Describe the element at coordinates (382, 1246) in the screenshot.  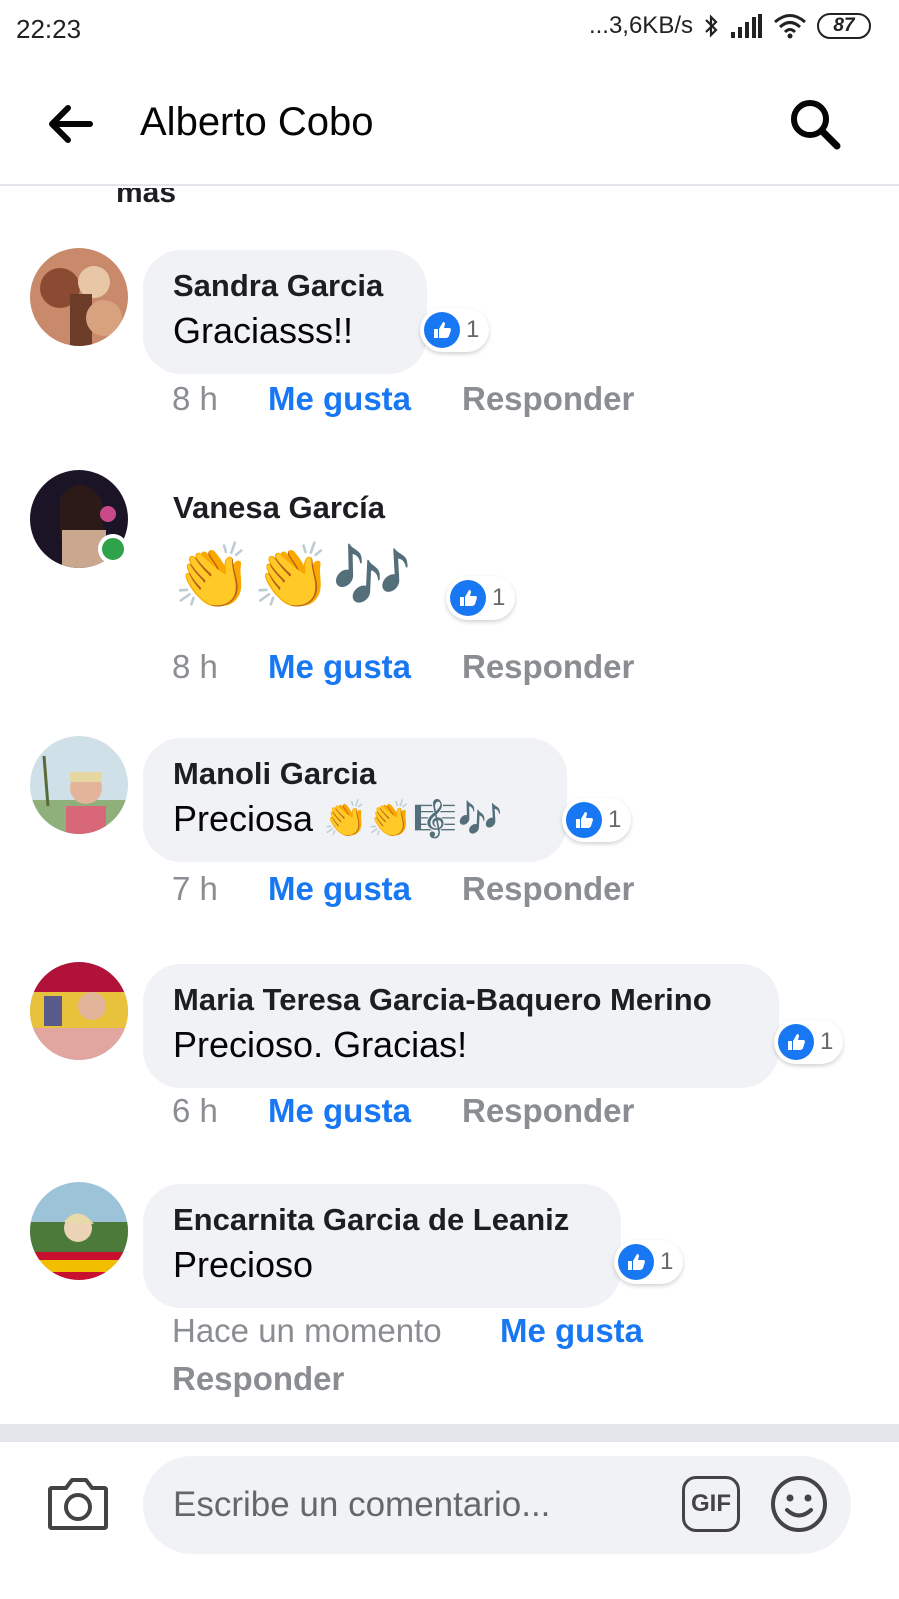
I see `comment-bubble: Encarnita Garcia de Leaniz Precioso` at that location.